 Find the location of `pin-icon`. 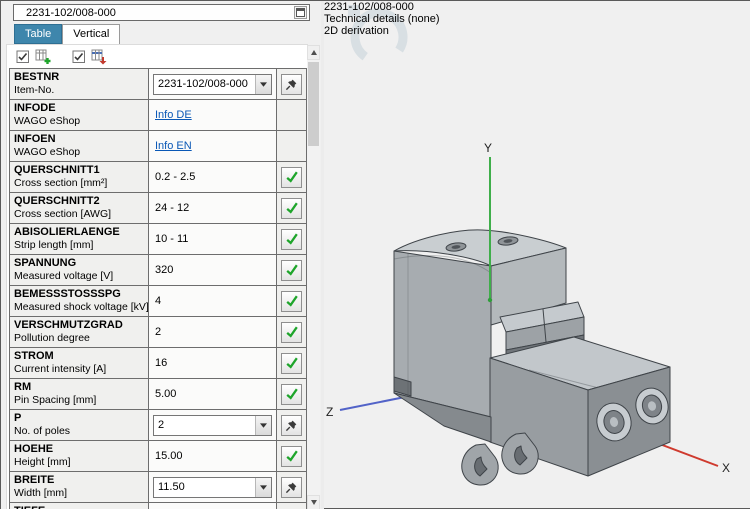

pin-icon is located at coordinates (291, 84).